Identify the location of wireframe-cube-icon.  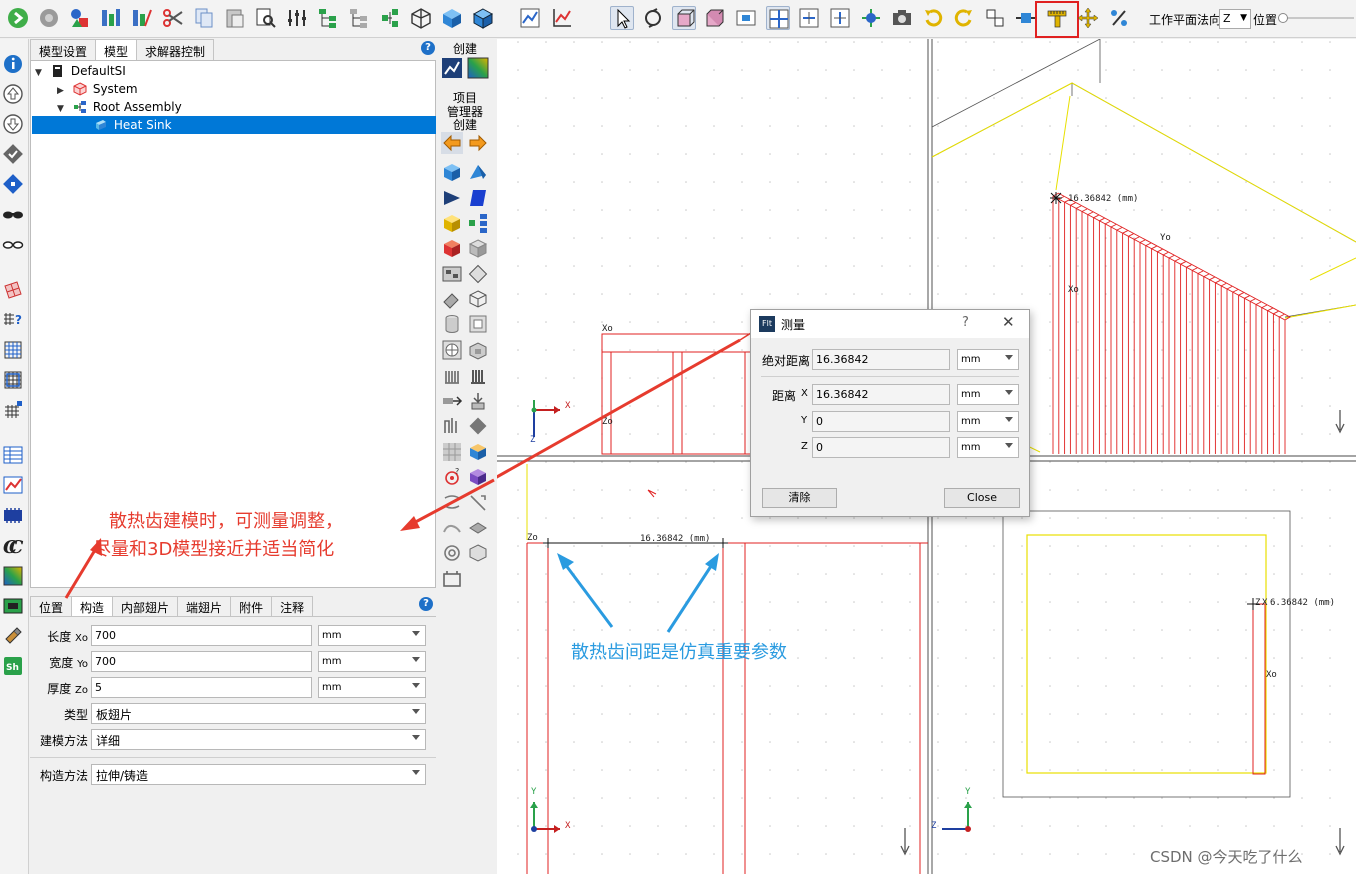
(421, 18).